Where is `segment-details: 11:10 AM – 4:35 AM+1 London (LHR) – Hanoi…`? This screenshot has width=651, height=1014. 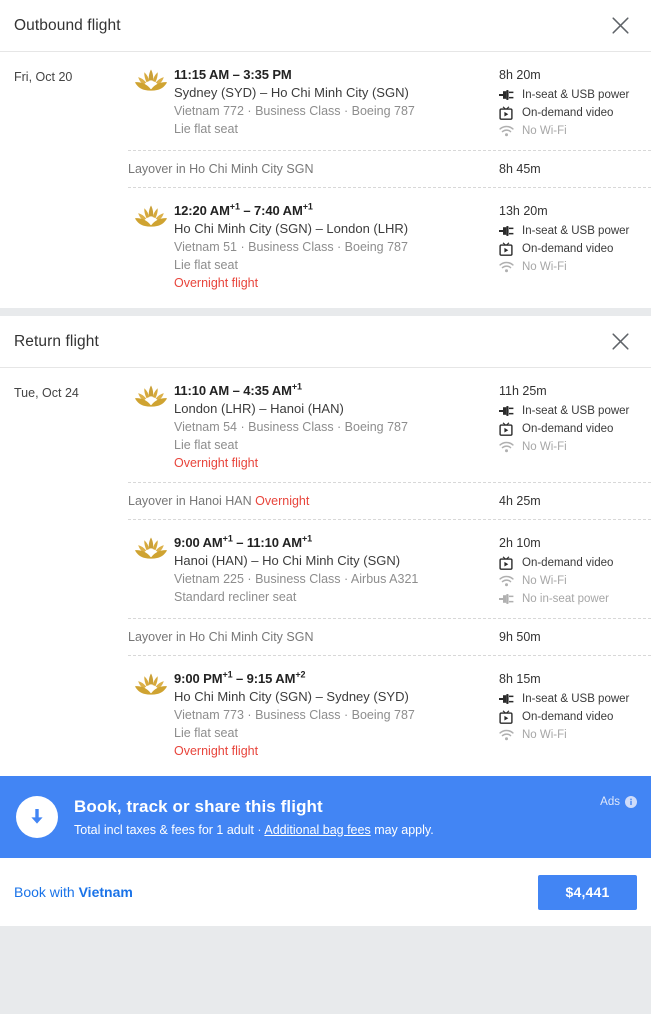
segment-details: 11:10 AM – 4:35 AM+1 London (LHR) – Hanoi… is located at coordinates (336, 427).